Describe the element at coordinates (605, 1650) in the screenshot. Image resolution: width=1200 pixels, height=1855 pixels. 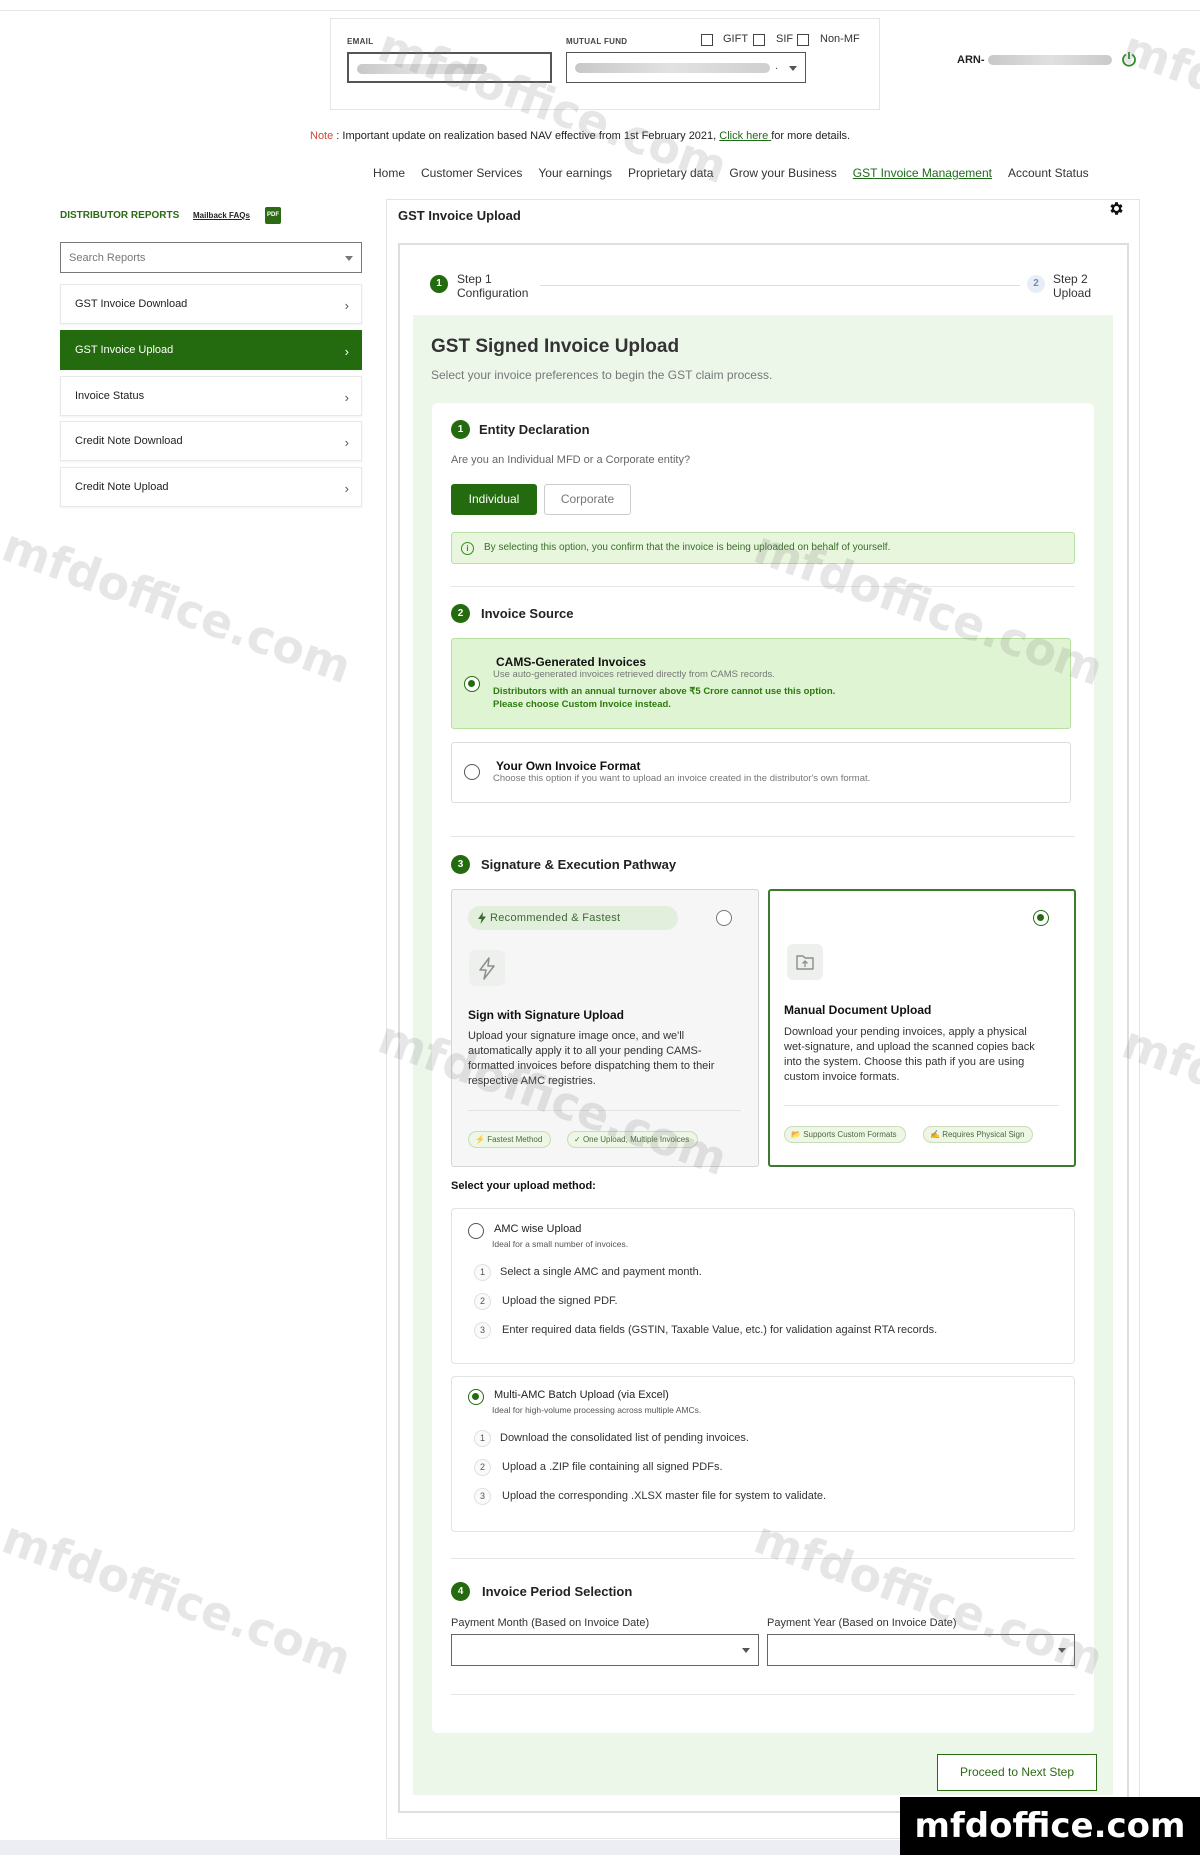
I see `payment-month-select` at that location.